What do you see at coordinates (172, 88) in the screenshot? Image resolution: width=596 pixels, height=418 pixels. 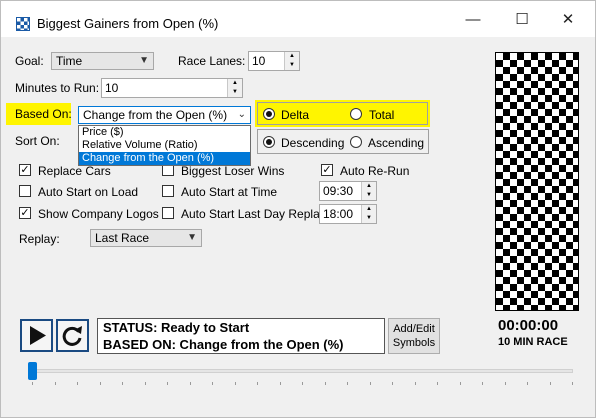 I see `minutes-spinner: 10 ▲ ▼` at bounding box center [172, 88].